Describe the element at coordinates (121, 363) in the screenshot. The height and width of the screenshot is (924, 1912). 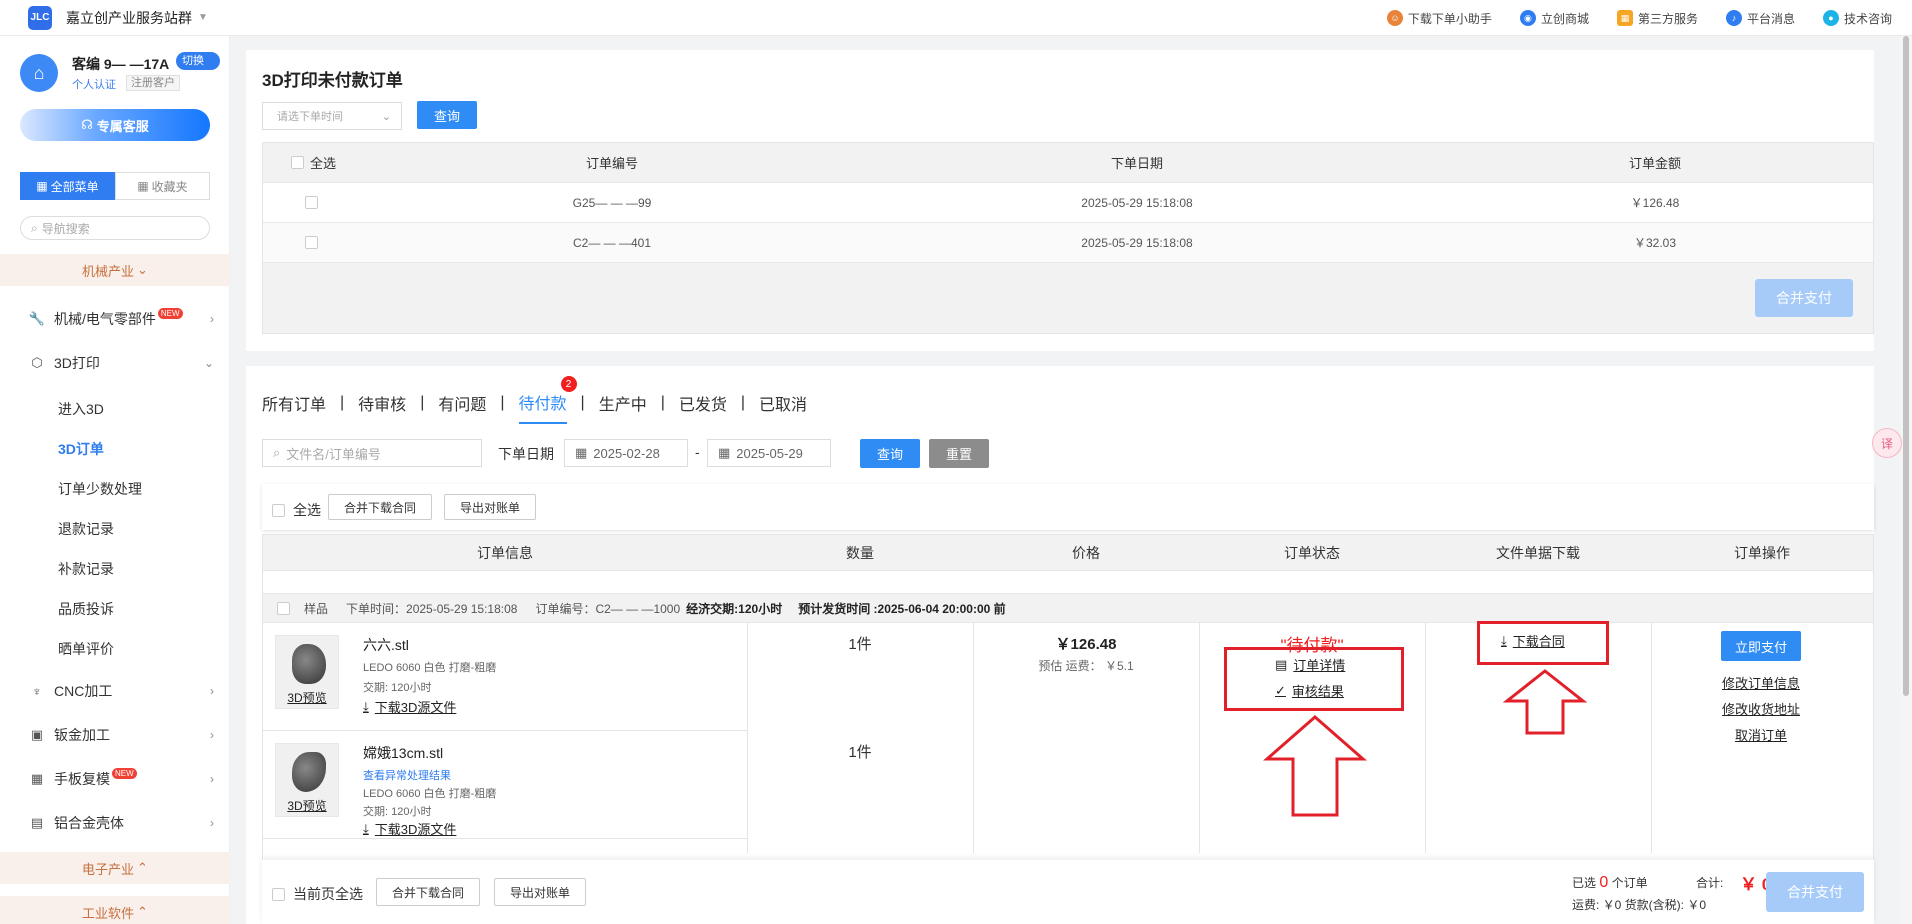
I see `sidebar-item-3d-print: ⬡ 3D打印 ⌄` at that location.